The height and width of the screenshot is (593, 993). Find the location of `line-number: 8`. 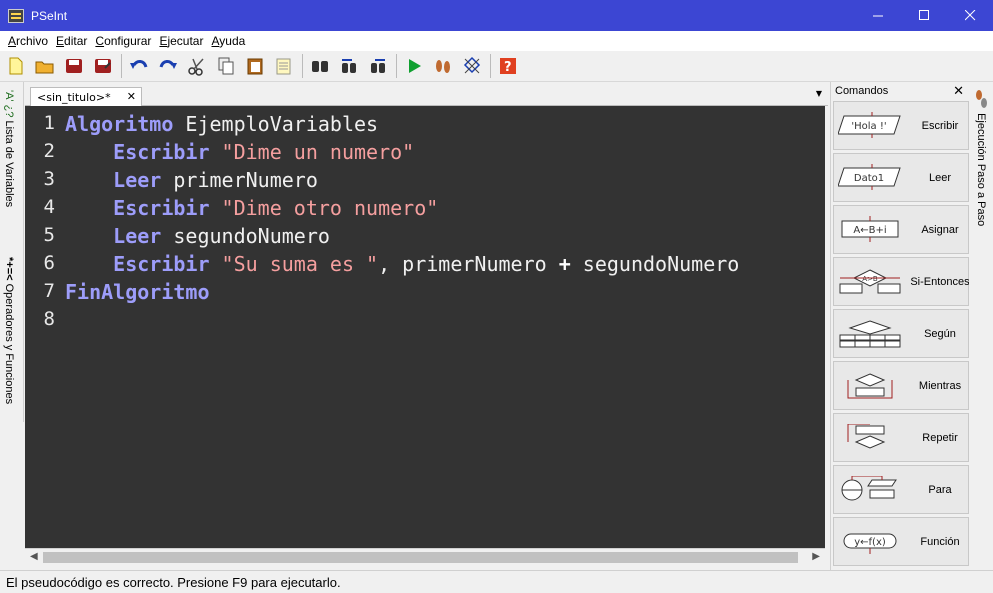

line-number: 8 is located at coordinates (49, 319).